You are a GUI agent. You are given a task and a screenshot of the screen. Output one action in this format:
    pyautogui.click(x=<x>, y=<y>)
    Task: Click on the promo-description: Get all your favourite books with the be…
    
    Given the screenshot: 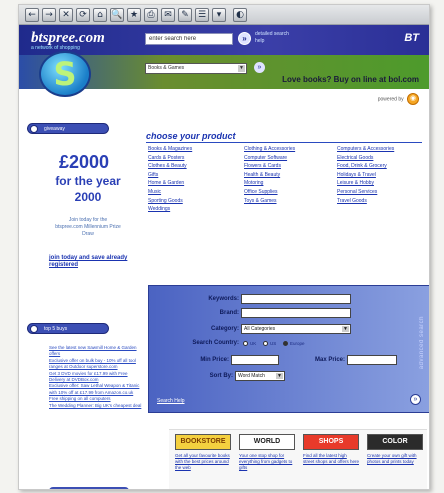 What is the action you would take?
    pyautogui.click(x=203, y=462)
    